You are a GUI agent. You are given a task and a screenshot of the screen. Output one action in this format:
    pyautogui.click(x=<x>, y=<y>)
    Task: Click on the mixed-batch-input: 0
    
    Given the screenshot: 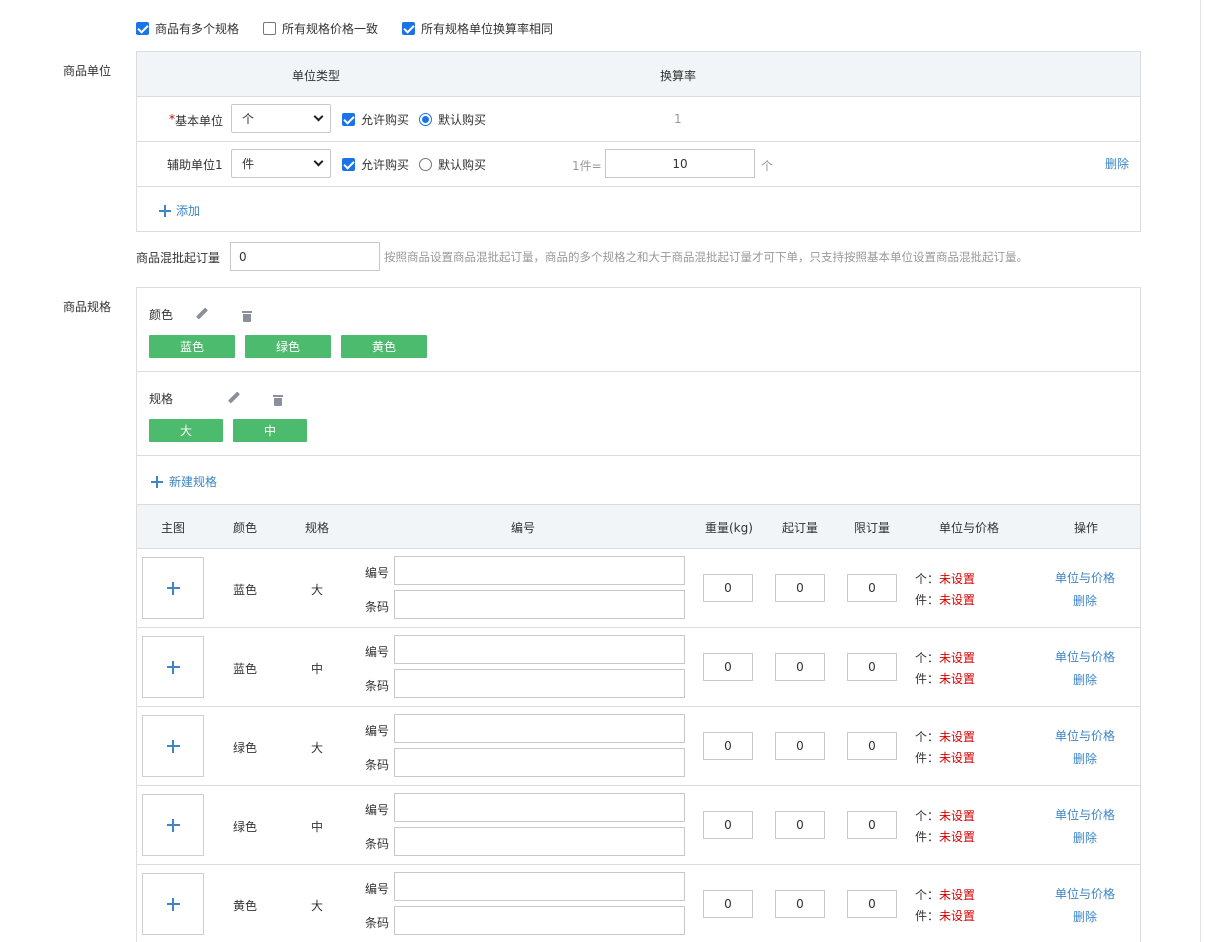 What is the action you would take?
    pyautogui.click(x=305, y=256)
    